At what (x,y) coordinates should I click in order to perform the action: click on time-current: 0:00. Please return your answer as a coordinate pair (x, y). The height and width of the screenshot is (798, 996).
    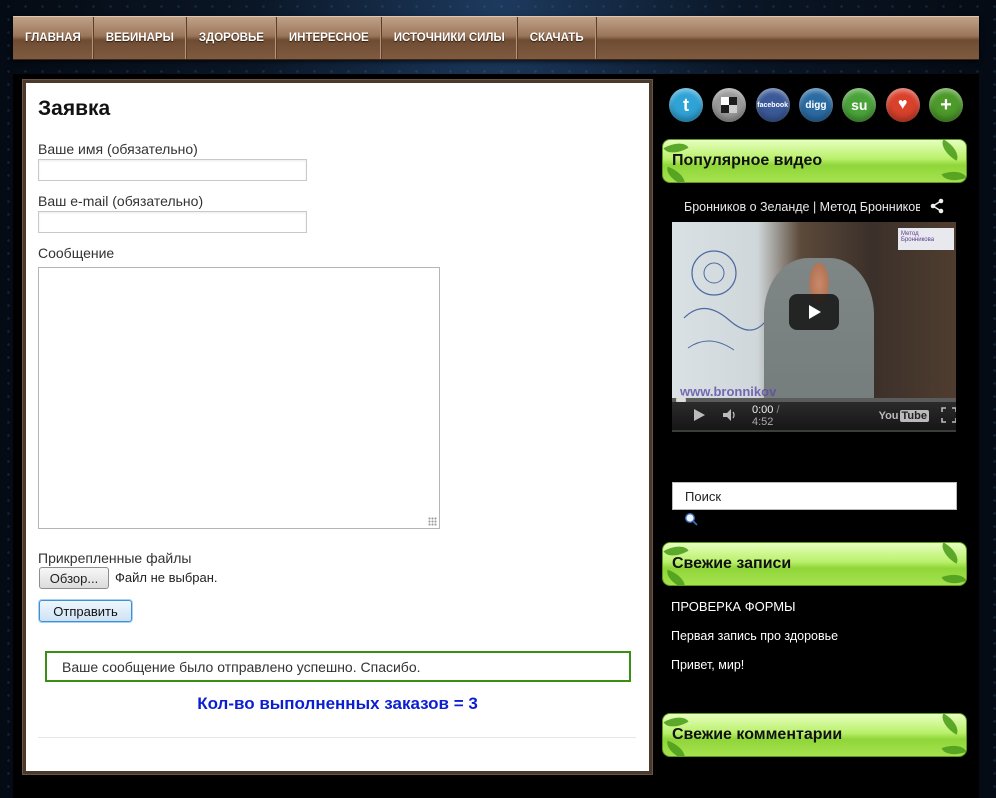
    Looking at the image, I should click on (763, 410).